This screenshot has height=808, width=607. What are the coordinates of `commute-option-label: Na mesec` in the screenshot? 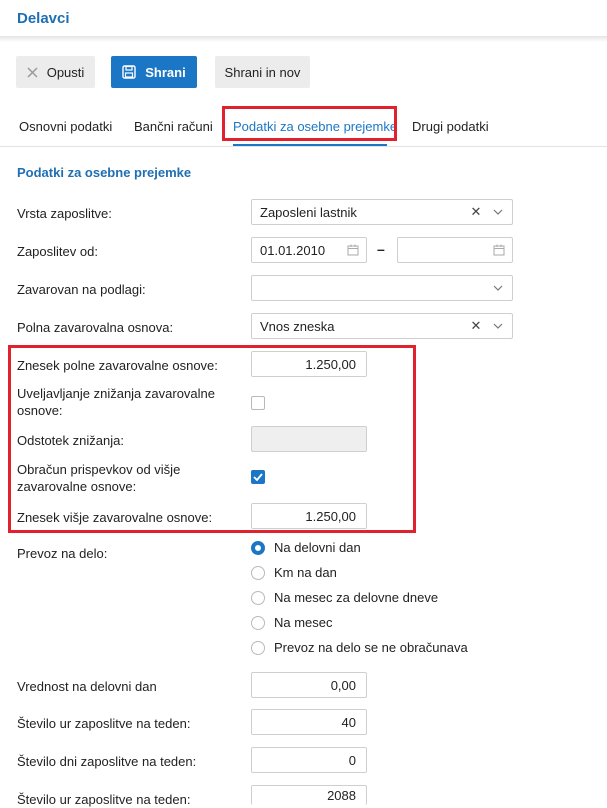 It's located at (303, 622).